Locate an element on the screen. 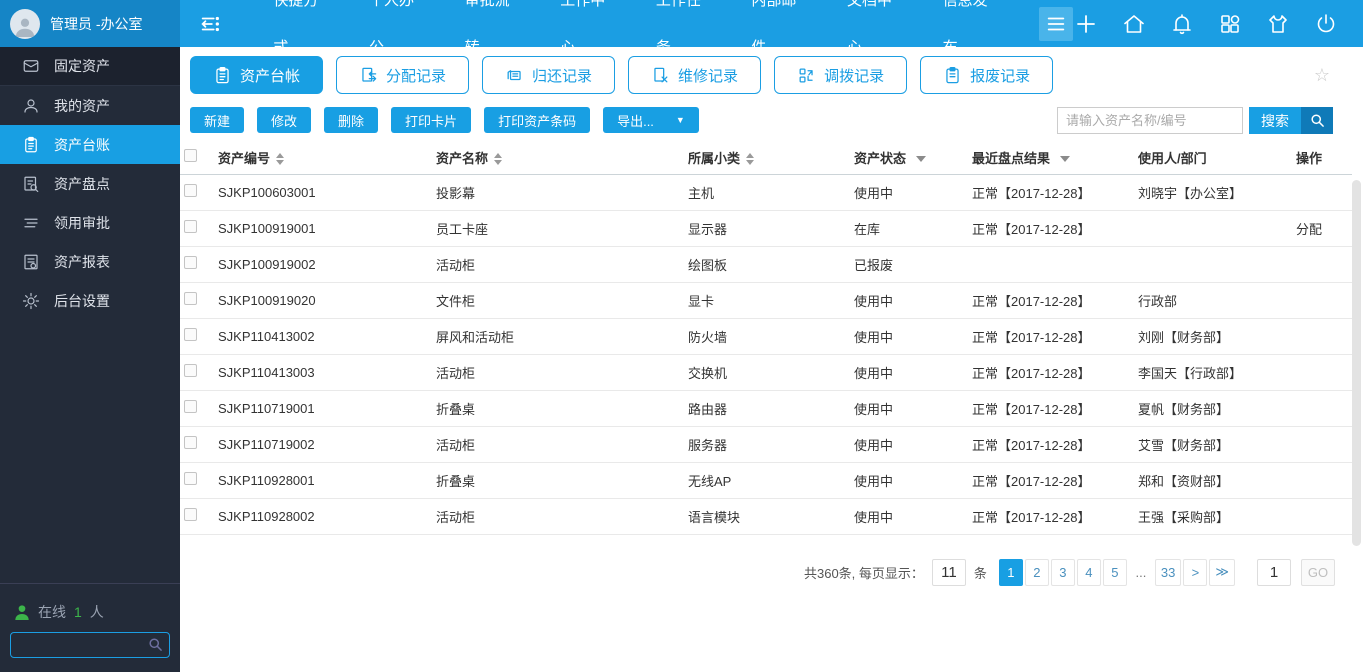  toolbar-button-打印卡片: 打印卡片 is located at coordinates (431, 120).